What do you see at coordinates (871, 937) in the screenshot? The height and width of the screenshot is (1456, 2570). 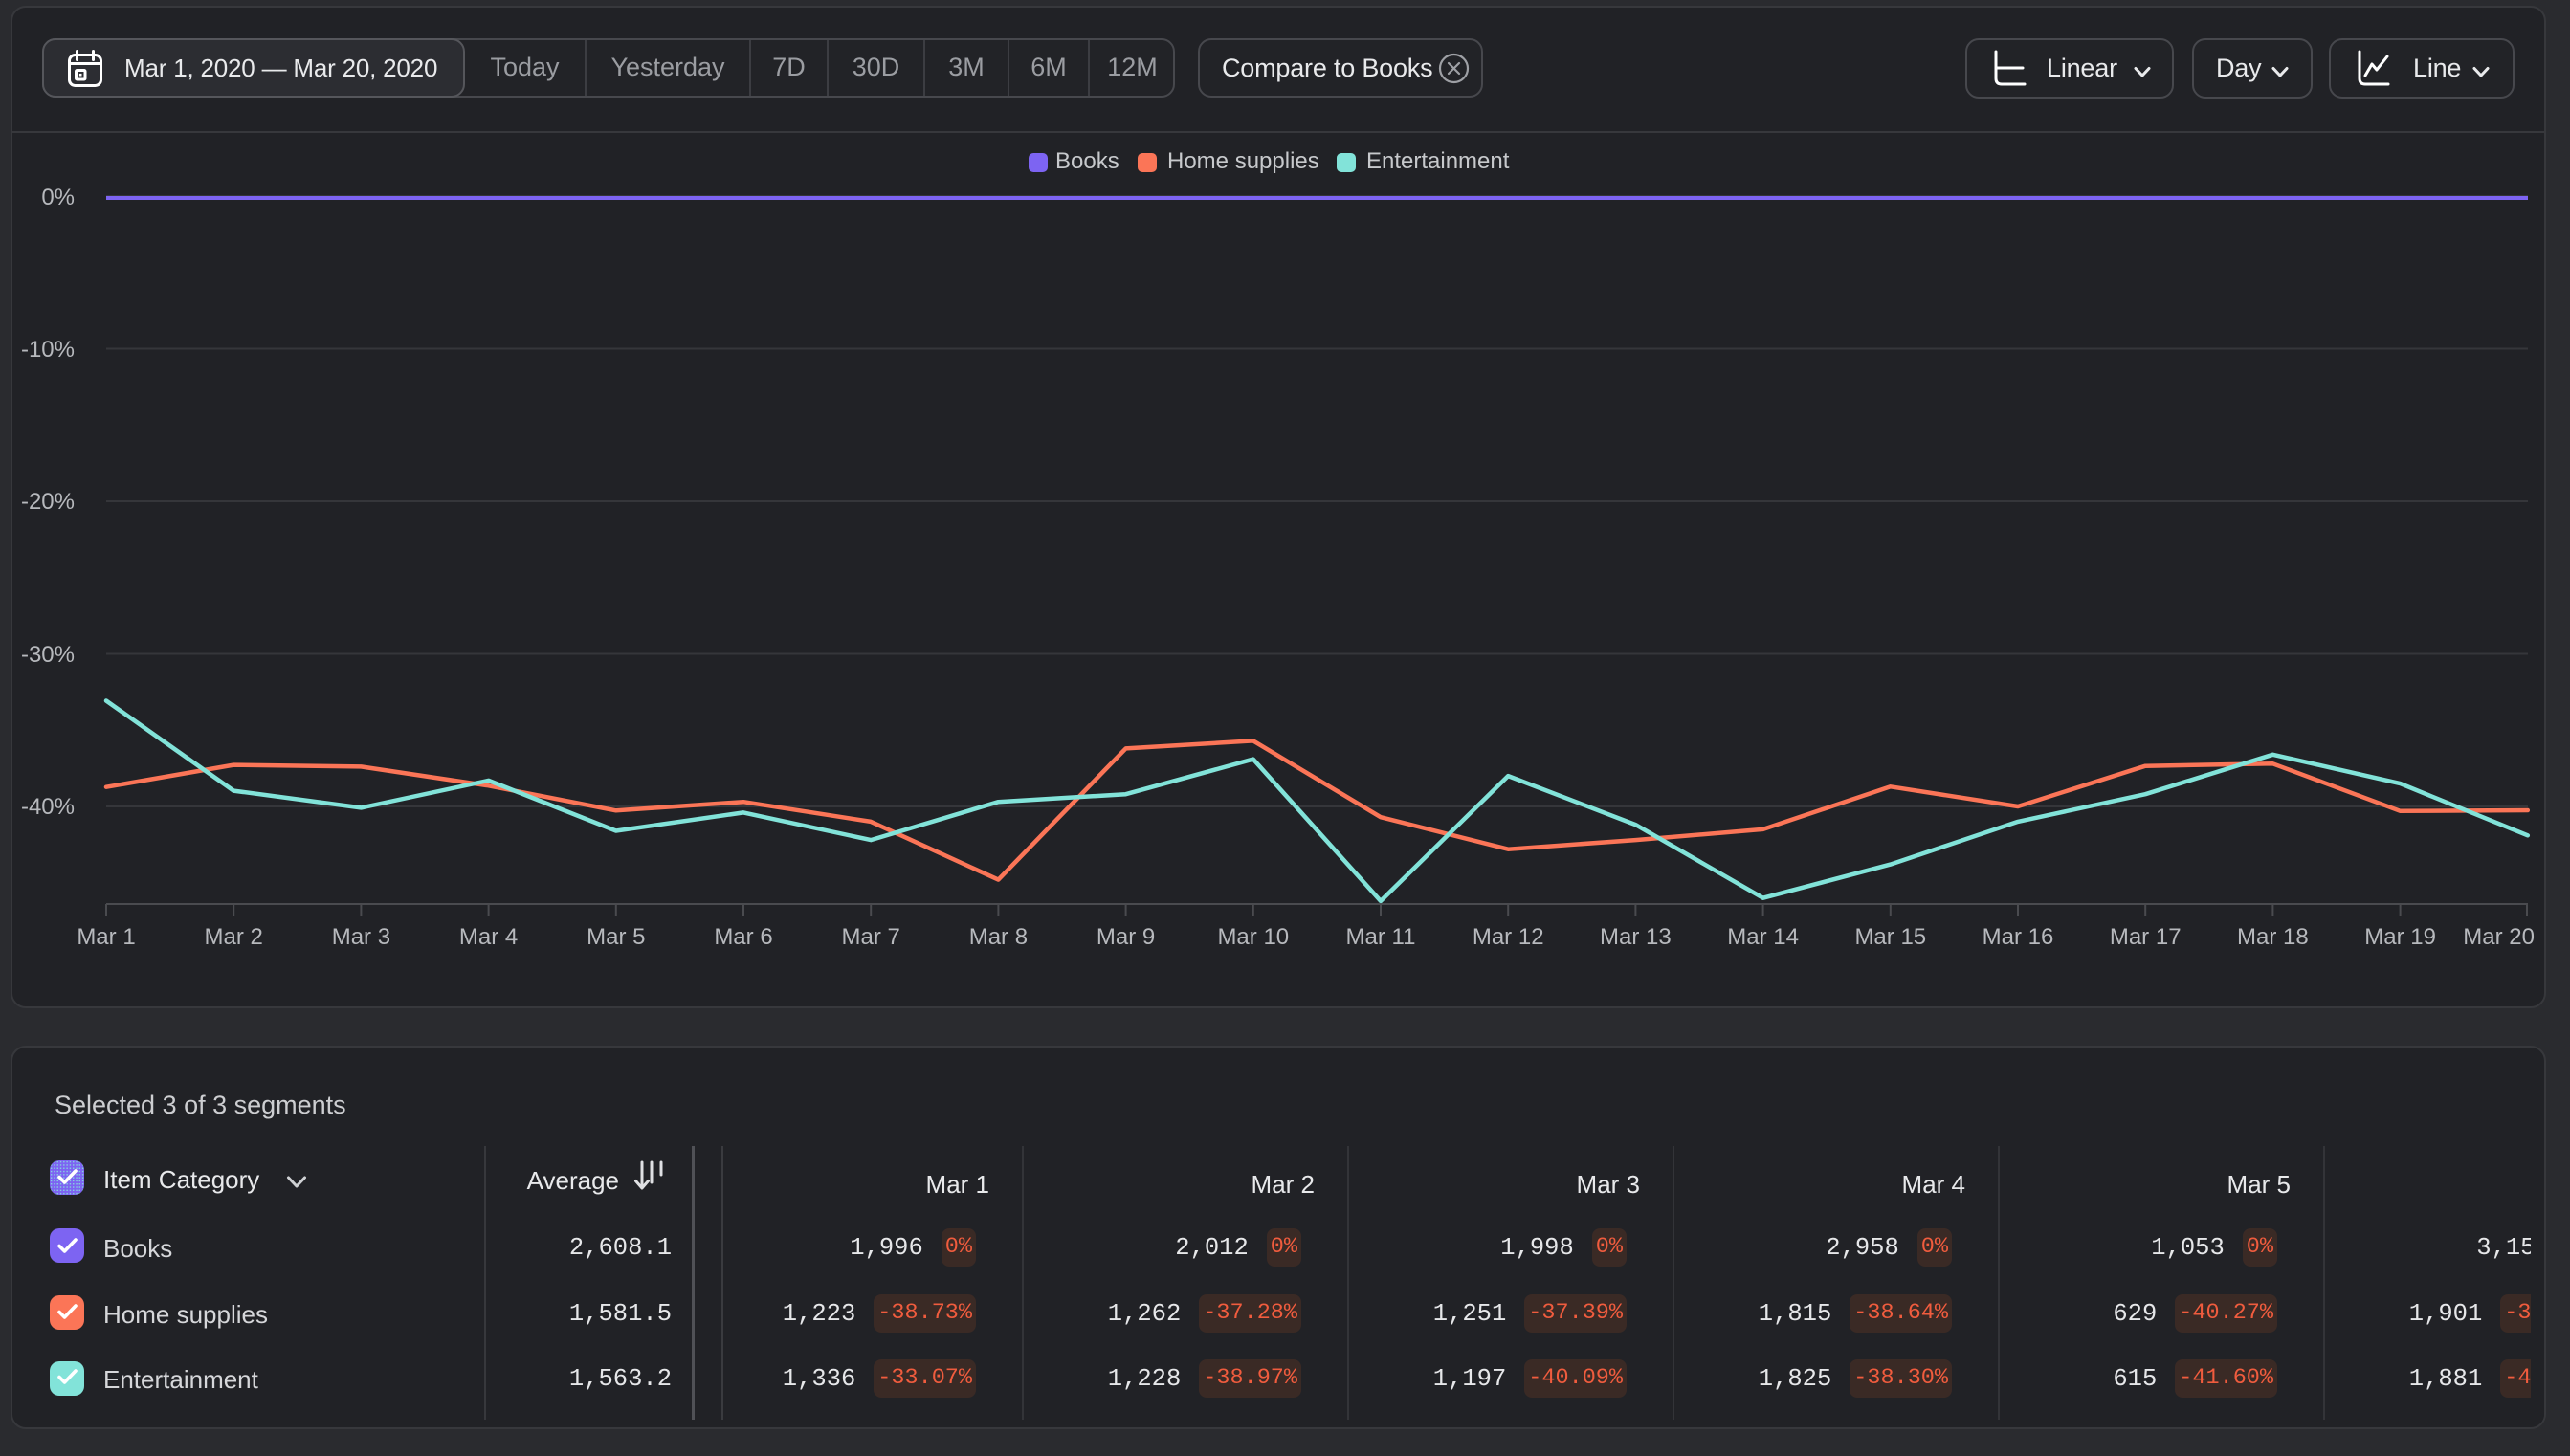 I see `svg-text: Mar 7` at bounding box center [871, 937].